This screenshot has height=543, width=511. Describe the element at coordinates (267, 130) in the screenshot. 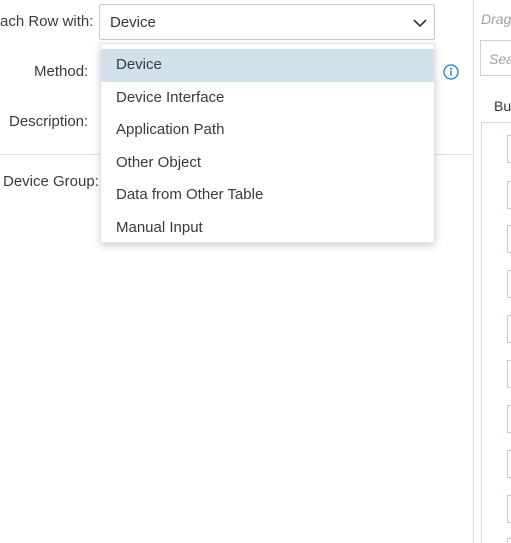

I see `dropdown-option-application-path: Application Path` at that location.